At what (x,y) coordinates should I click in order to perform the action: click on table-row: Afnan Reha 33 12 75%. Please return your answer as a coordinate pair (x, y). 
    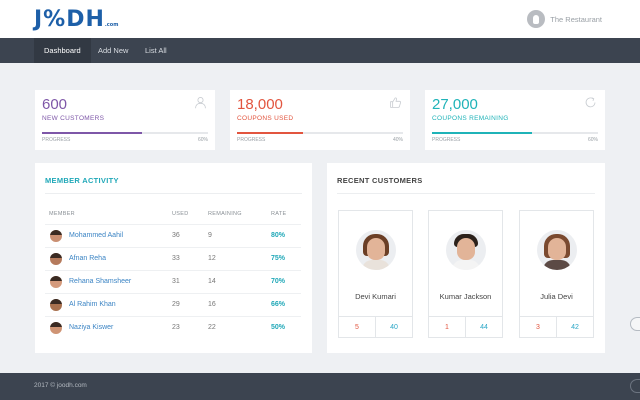
    Looking at the image, I should click on (173, 258).